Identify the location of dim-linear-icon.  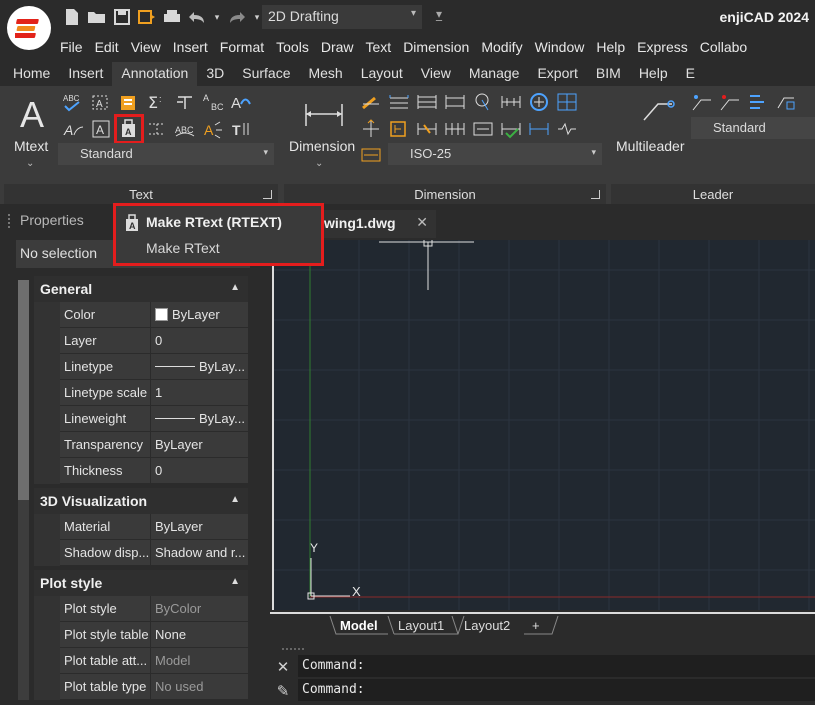
(371, 102).